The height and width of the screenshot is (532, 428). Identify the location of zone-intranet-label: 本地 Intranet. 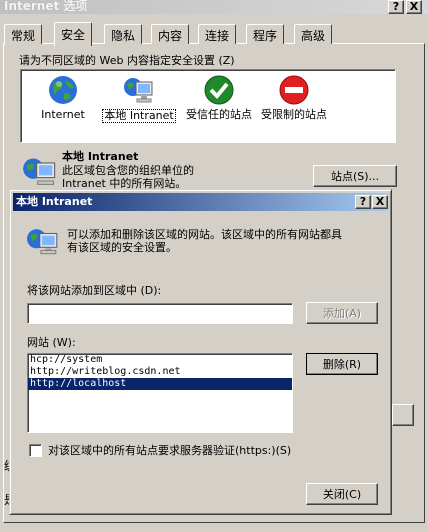
(139, 116).